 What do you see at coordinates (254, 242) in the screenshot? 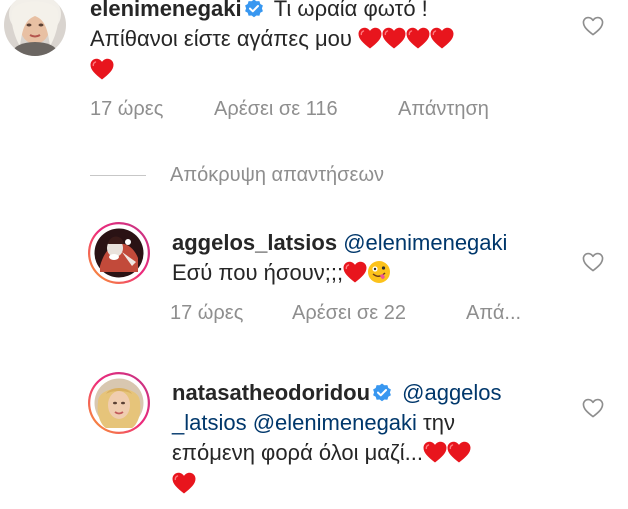
I see `comment-username: aggelos_latsios` at bounding box center [254, 242].